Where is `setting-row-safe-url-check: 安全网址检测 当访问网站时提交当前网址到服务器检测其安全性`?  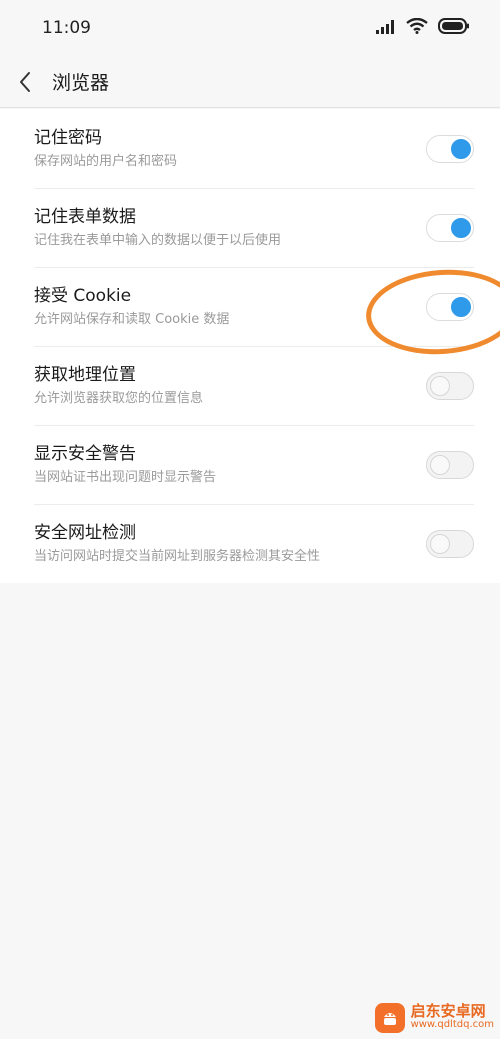 setting-row-safe-url-check: 安全网址检测 当访问网站时提交当前网址到服务器检测其安全性 is located at coordinates (250, 543).